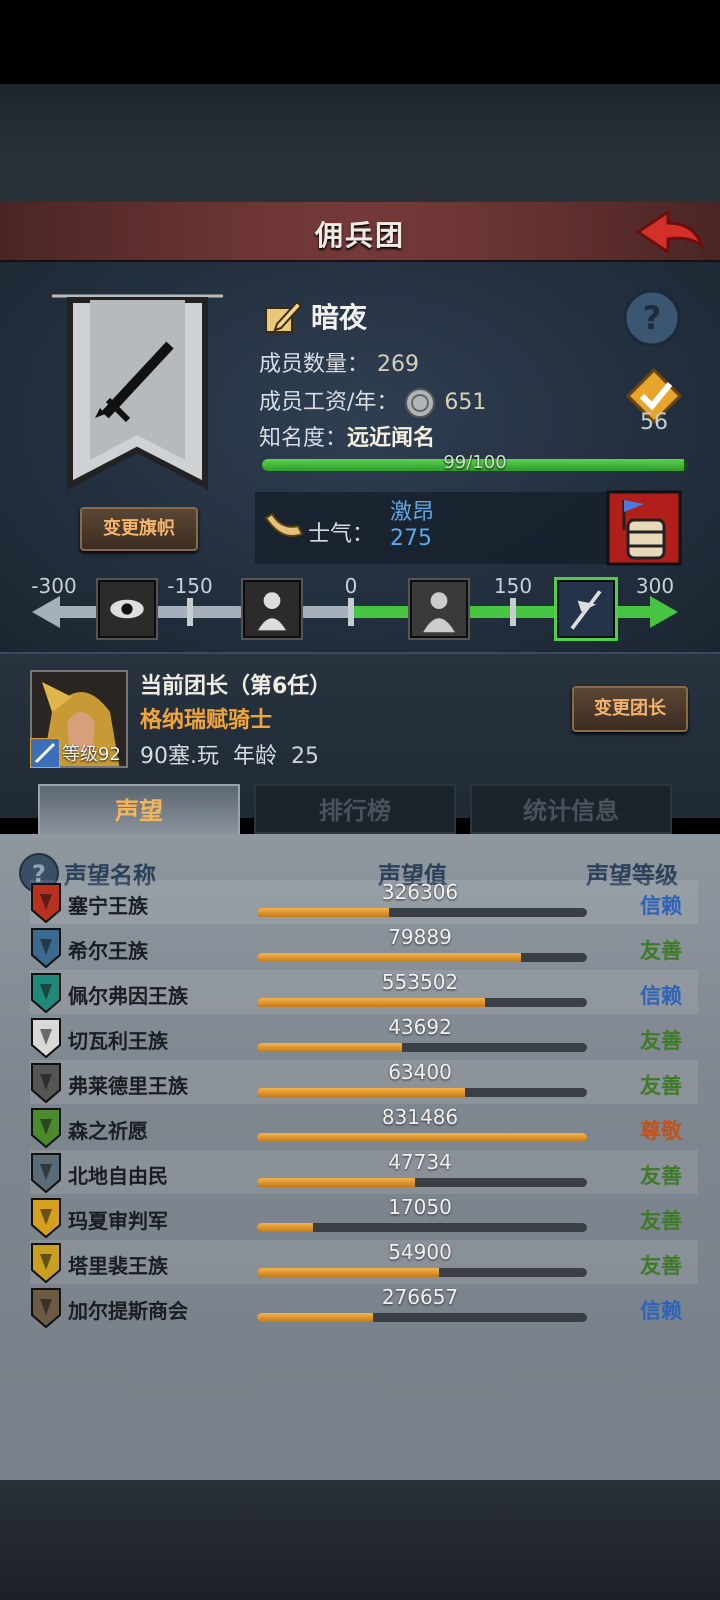 This screenshot has width=720, height=1600. What do you see at coordinates (661, 906) in the screenshot?
I see `reputation-level: 信赖` at bounding box center [661, 906].